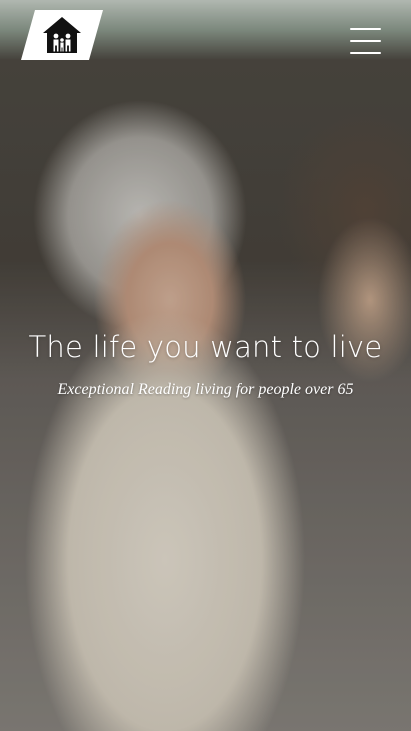 This screenshot has height=731, width=411. I want to click on logo, so click(62, 35).